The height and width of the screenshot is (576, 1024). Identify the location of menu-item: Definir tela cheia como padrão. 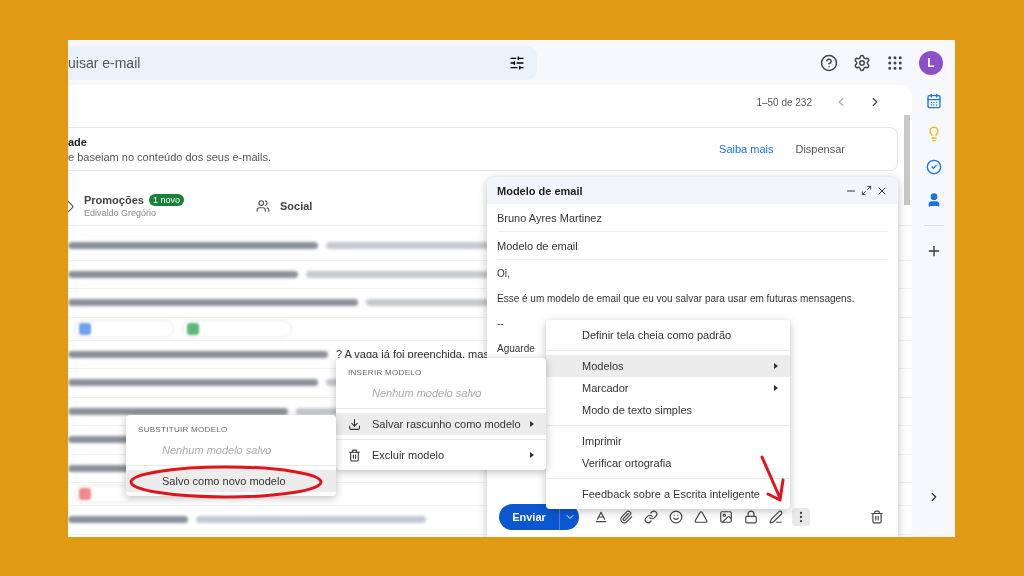
(668, 335).